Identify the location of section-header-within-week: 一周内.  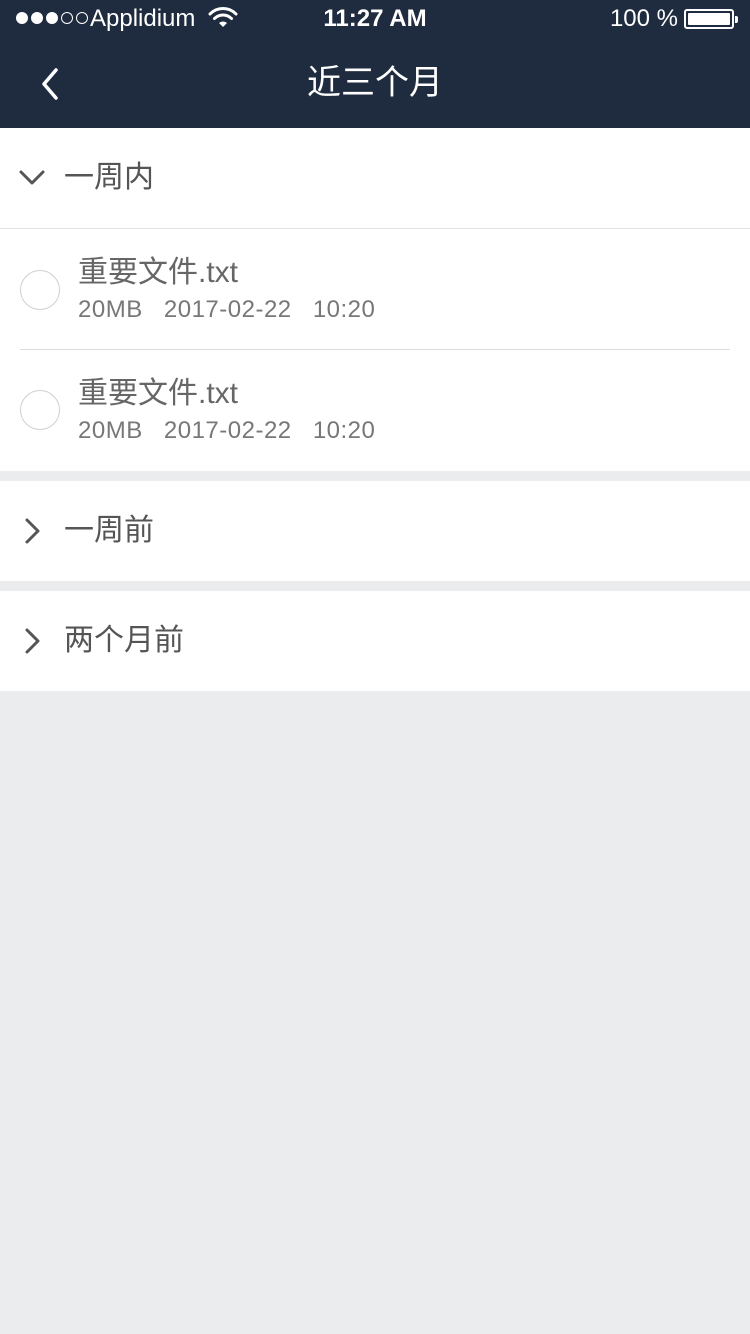
(375, 178).